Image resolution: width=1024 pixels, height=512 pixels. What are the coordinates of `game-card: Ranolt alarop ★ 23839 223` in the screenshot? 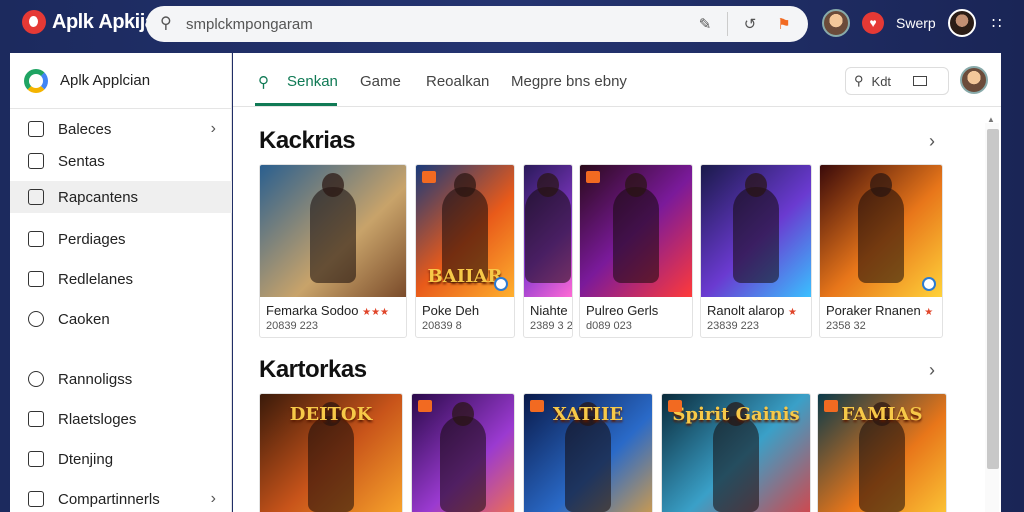 It's located at (756, 251).